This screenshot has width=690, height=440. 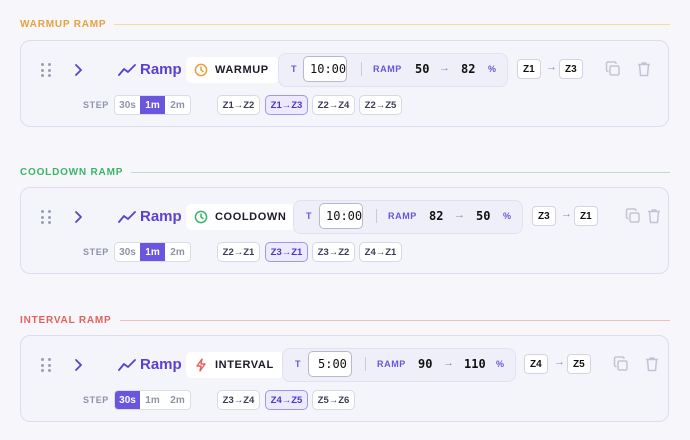 What do you see at coordinates (238, 105) in the screenshot?
I see `zone-preset: Z1→Z2` at bounding box center [238, 105].